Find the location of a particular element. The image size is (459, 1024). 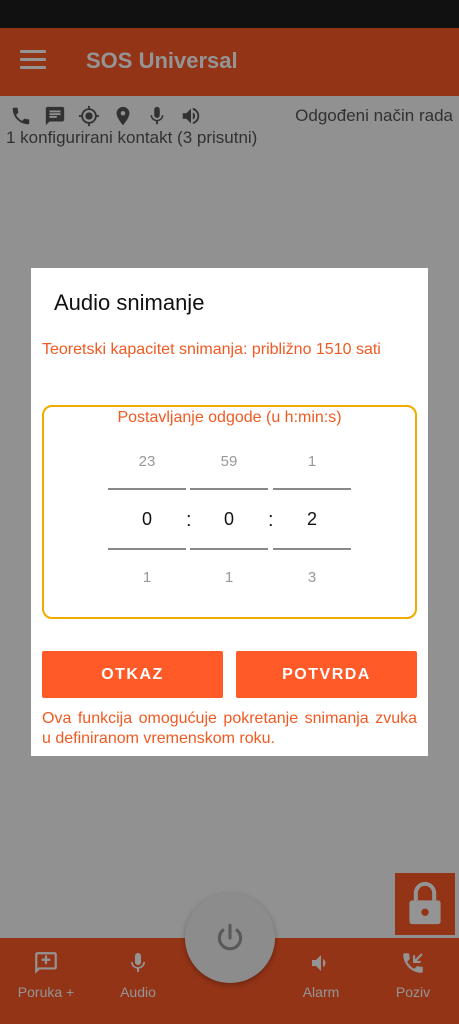

seconds-value: 2 is located at coordinates (312, 519).